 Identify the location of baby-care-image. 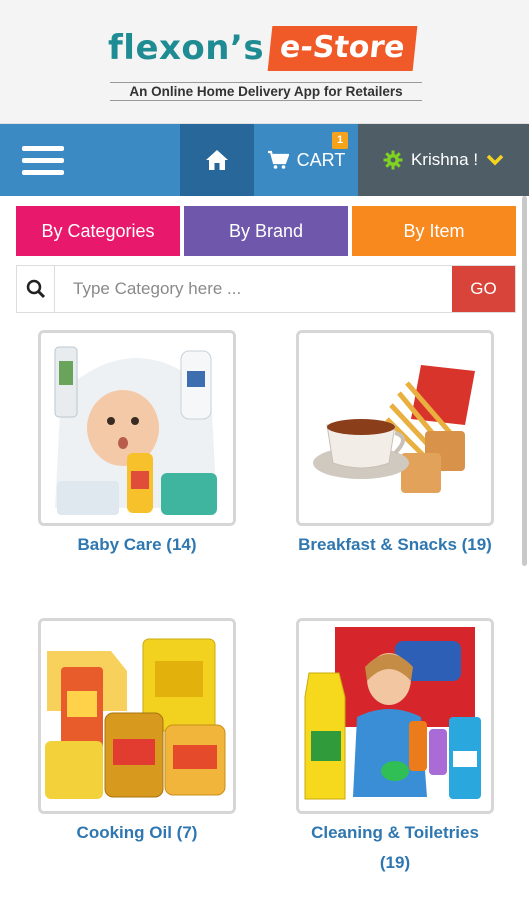
(137, 428).